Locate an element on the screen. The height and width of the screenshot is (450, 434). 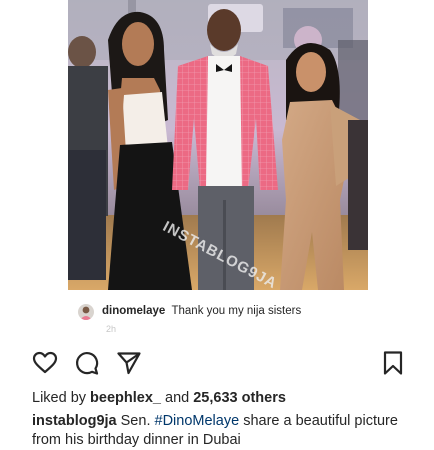
caption-username: instablog9ja is located at coordinates (74, 421).